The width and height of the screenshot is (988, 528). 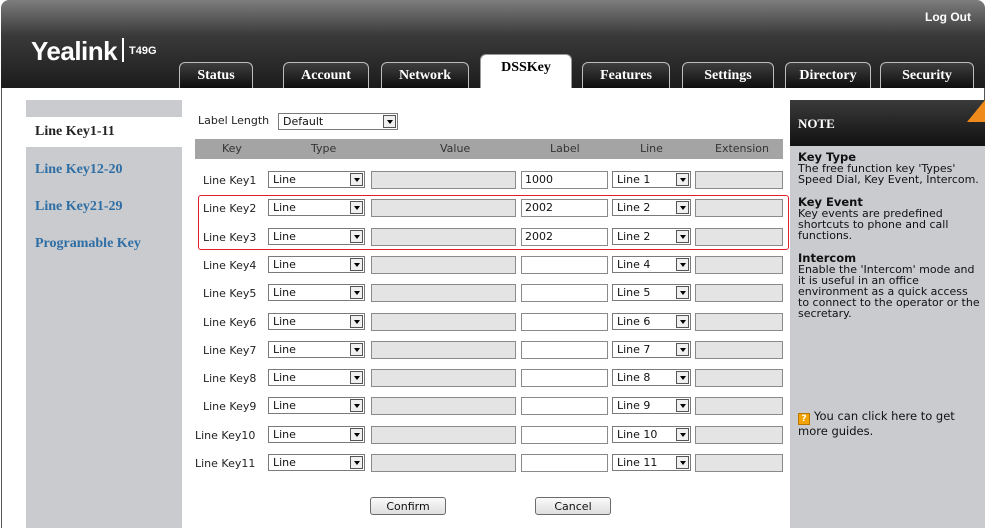 I want to click on confirm-button: Confirm, so click(x=408, y=506).